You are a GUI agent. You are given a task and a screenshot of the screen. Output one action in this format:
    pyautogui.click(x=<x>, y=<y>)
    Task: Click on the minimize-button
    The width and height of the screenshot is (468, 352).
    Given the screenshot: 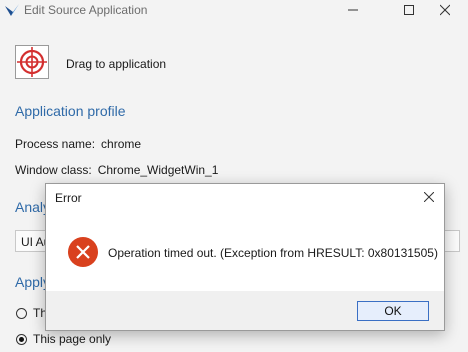 What is the action you would take?
    pyautogui.click(x=353, y=10)
    